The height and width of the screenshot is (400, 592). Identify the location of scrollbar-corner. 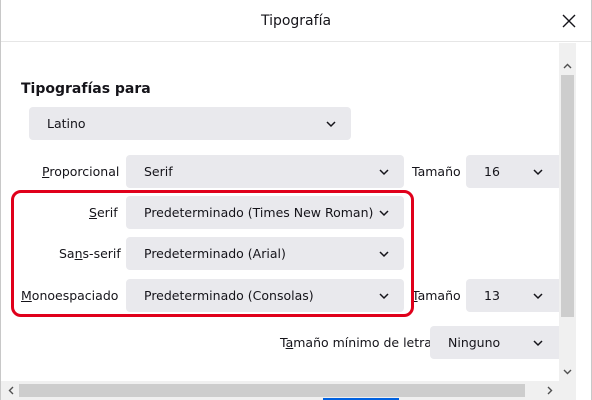
(567, 390).